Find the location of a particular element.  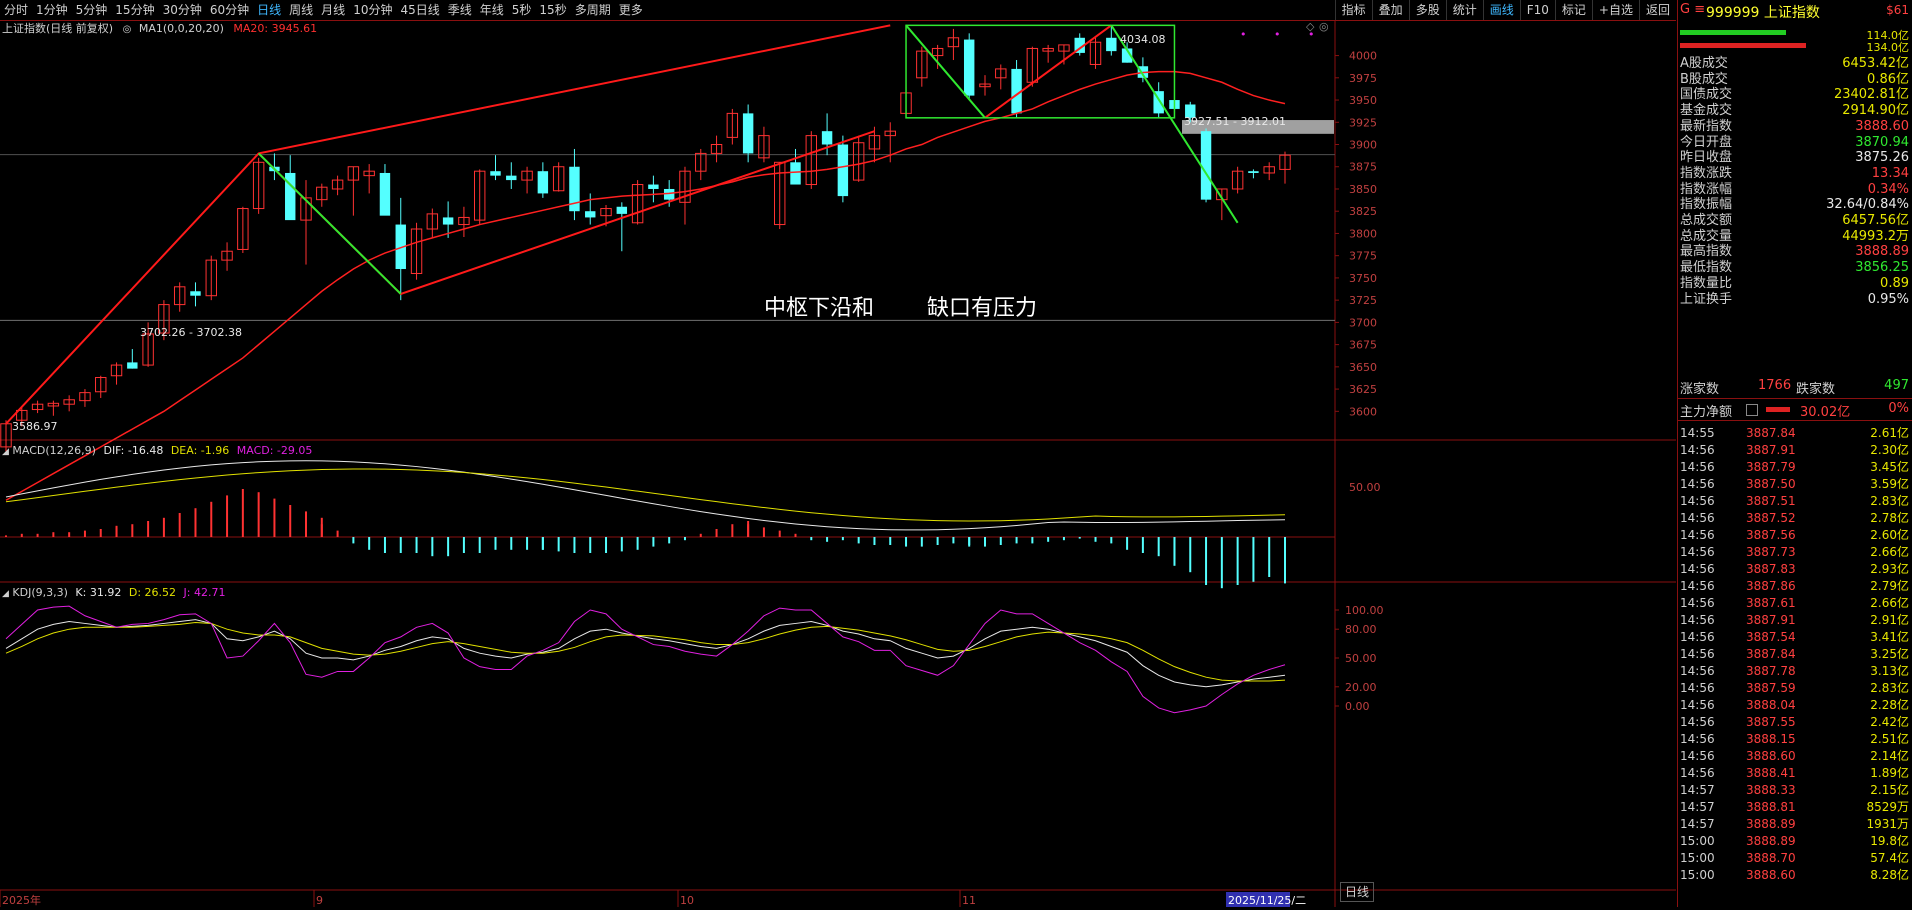

x-axis-label: 2025年 is located at coordinates (21, 900).